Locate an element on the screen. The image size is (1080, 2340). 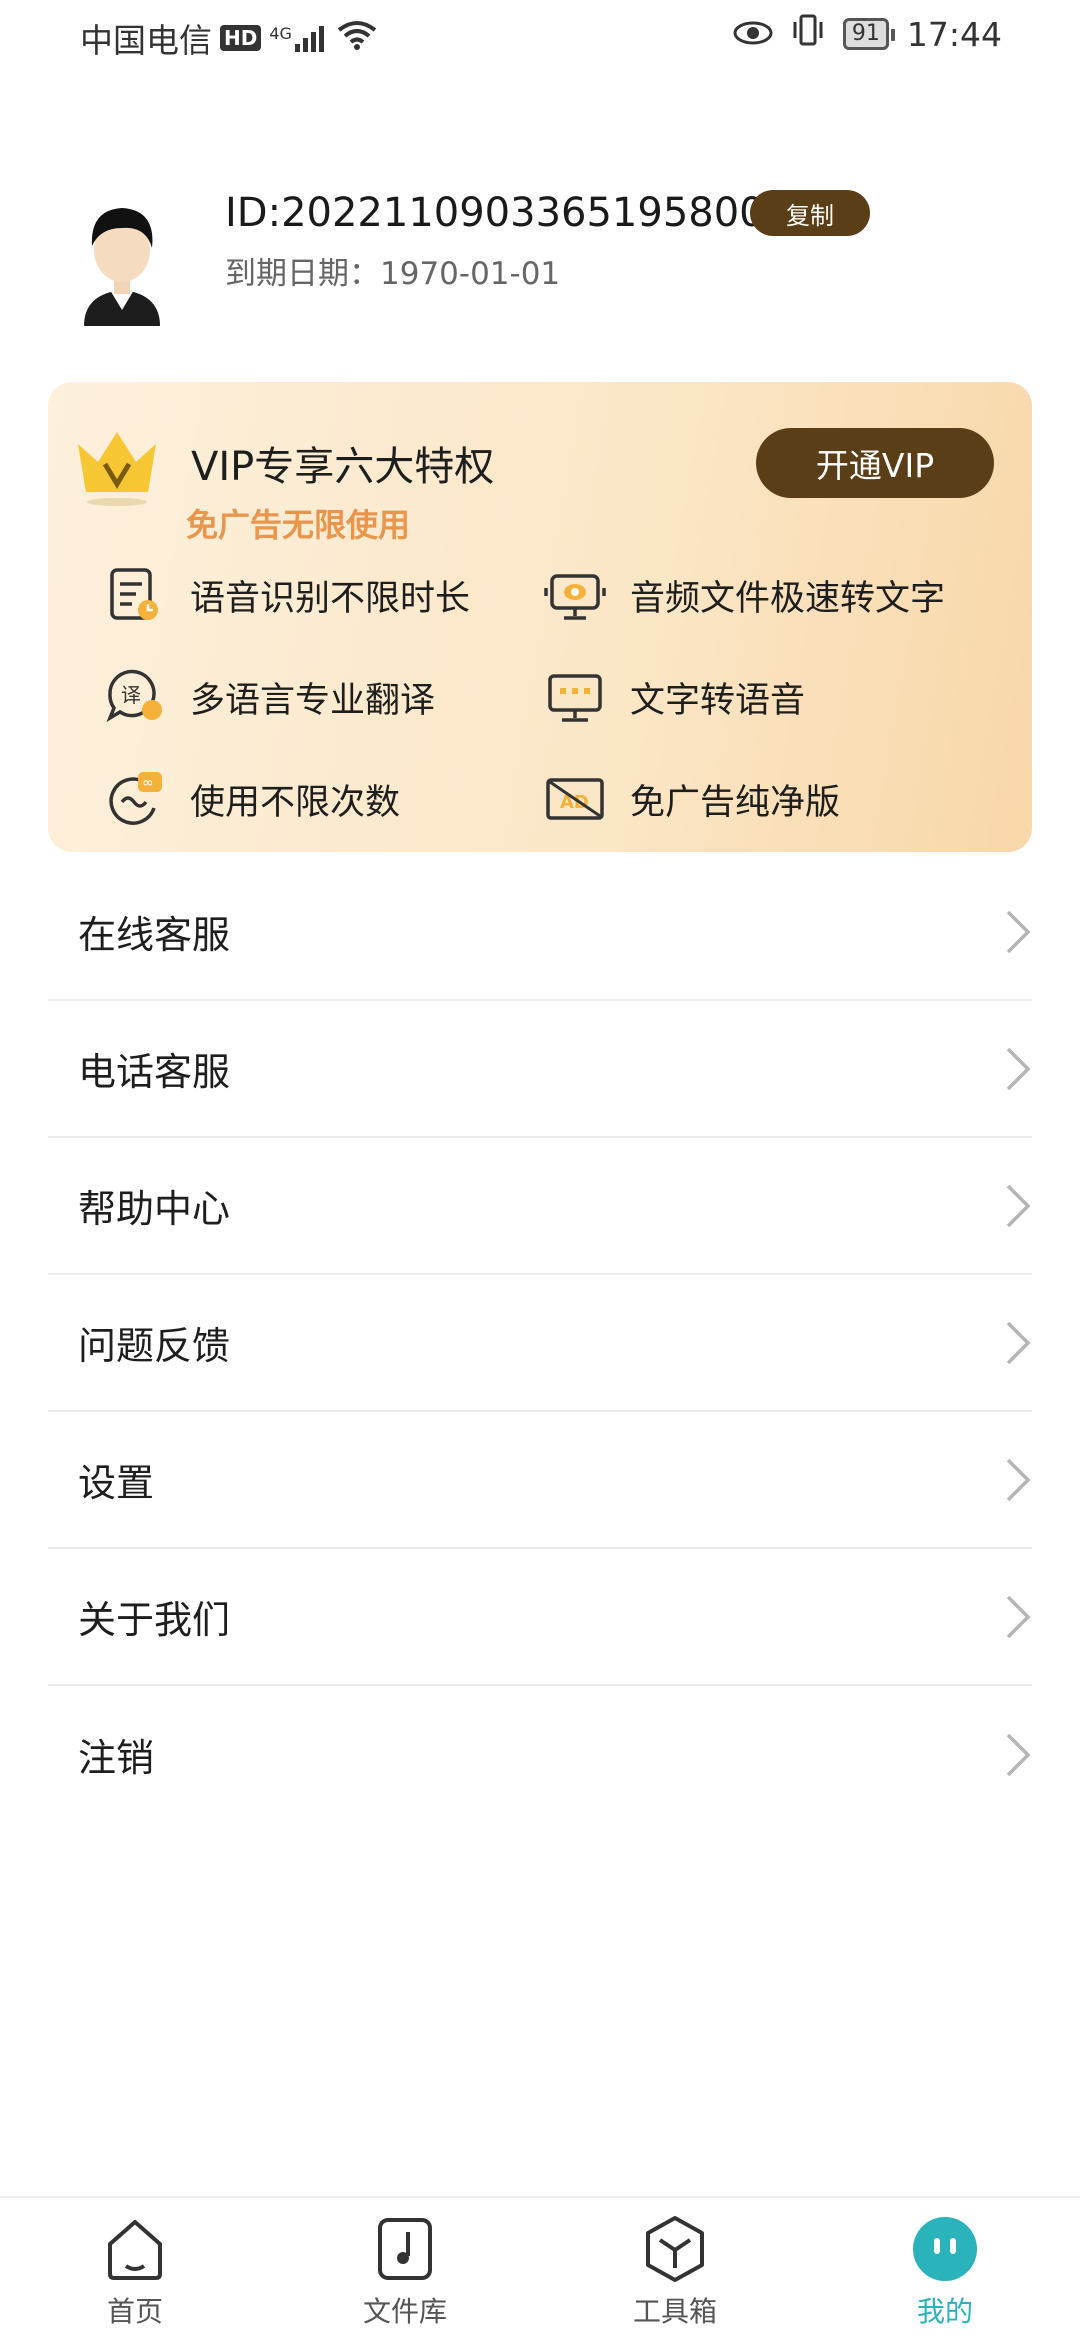
carrier-label: 中国电信 is located at coordinates (146, 40).